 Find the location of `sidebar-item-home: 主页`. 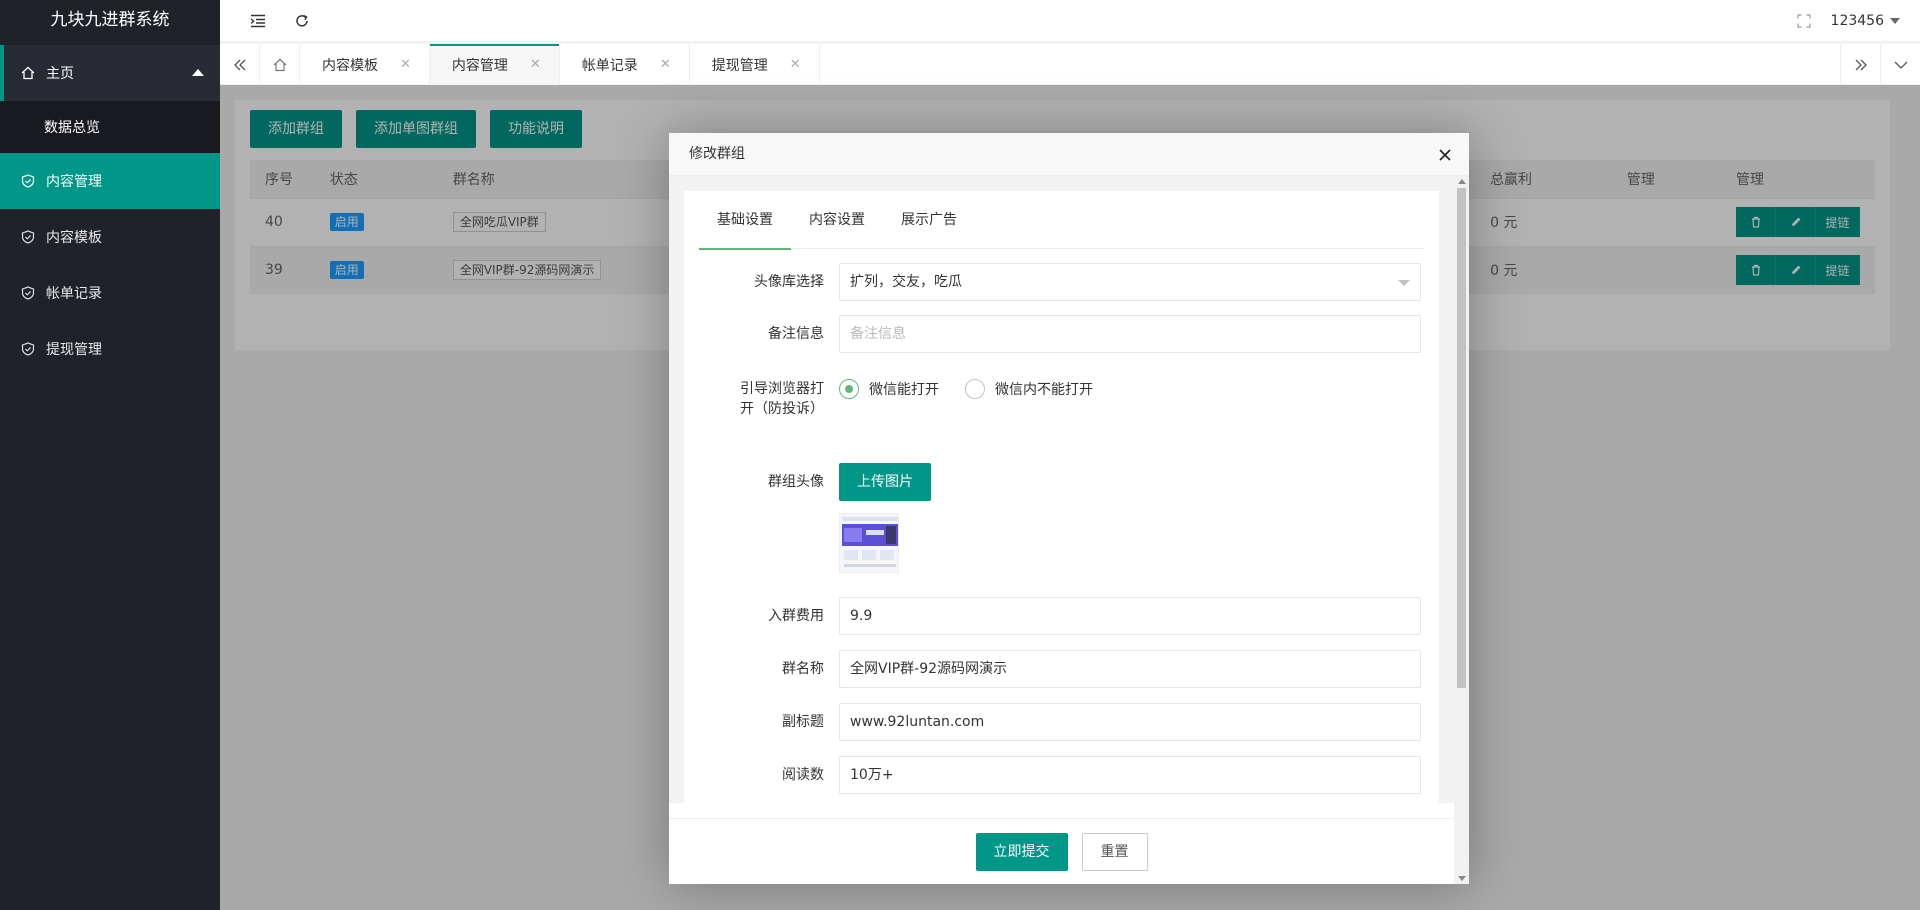

sidebar-item-home: 主页 is located at coordinates (110, 73).